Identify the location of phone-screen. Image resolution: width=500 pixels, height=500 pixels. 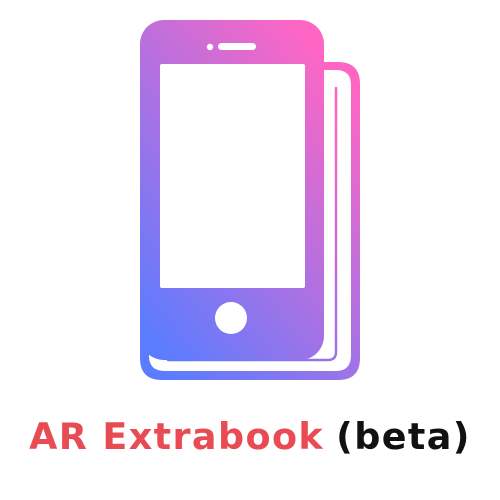
(232, 176).